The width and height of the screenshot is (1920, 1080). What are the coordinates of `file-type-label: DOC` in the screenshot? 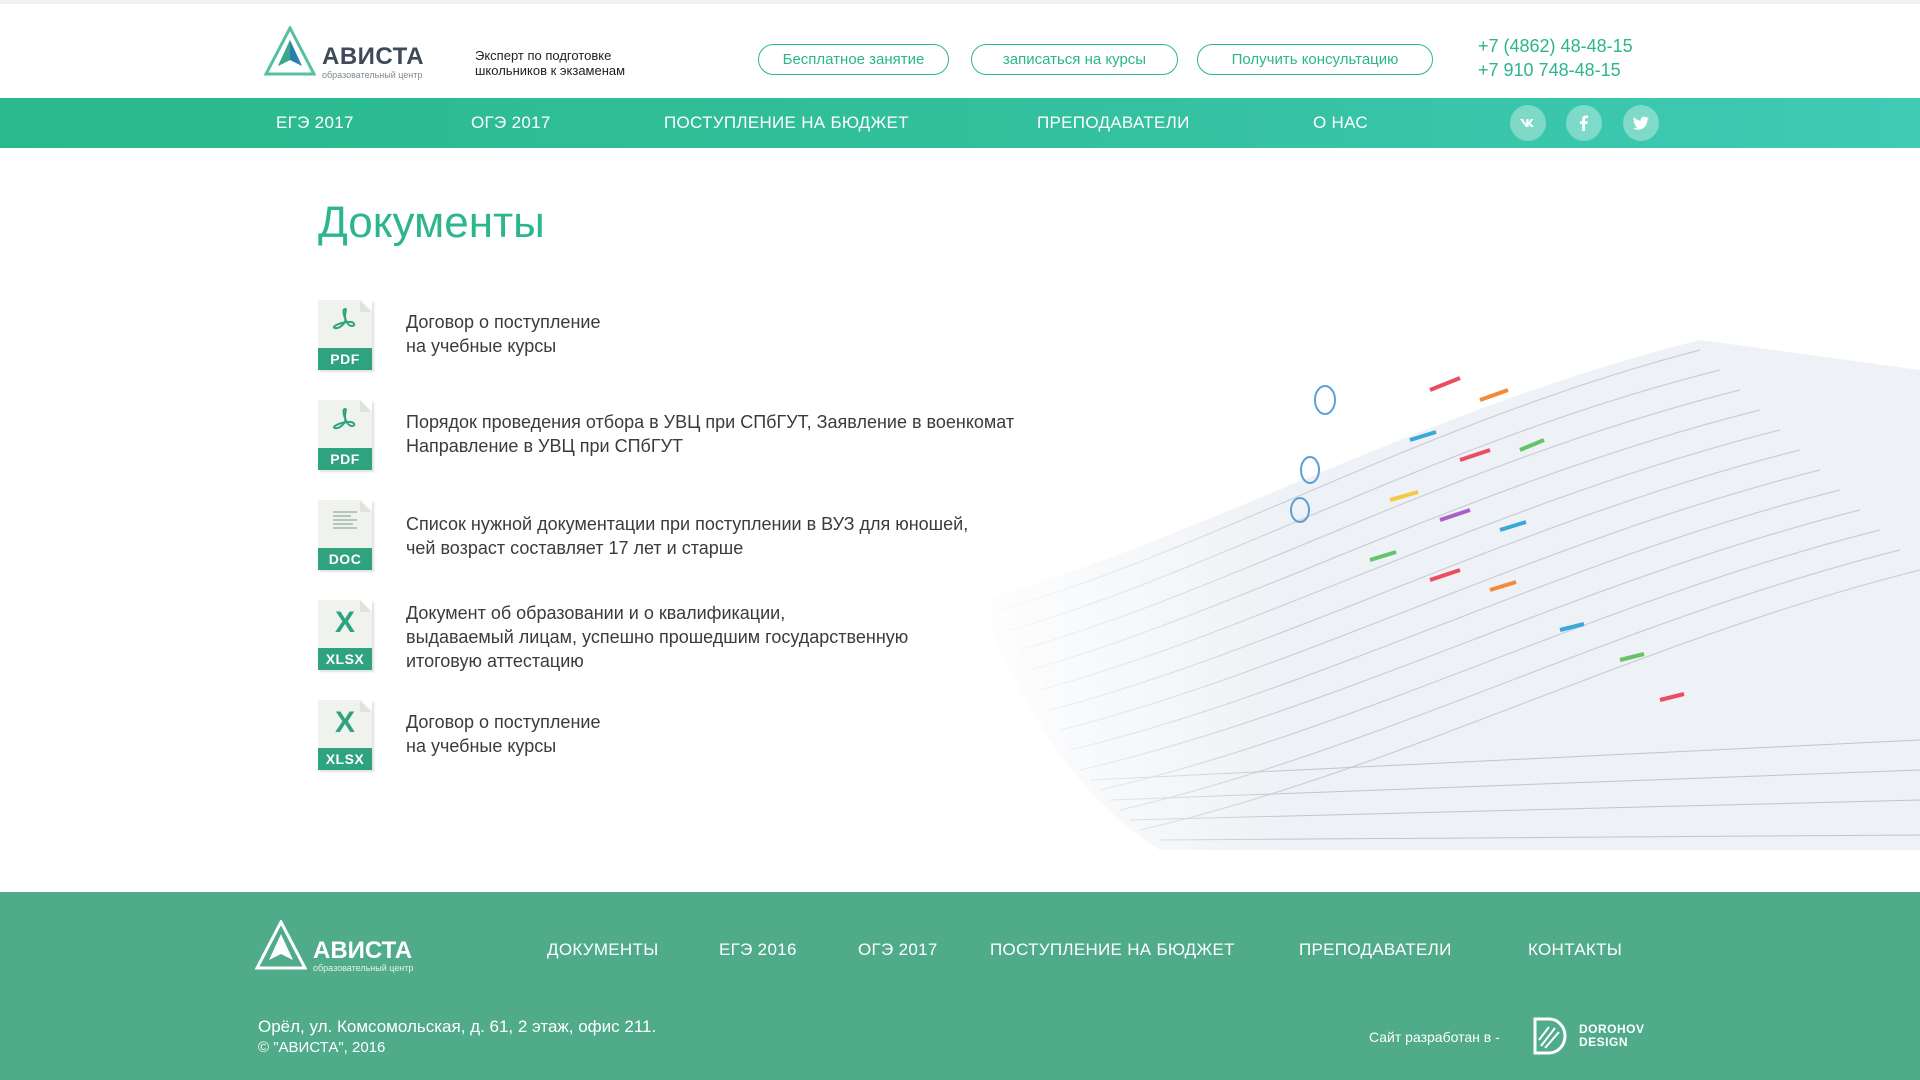 It's located at (345, 559).